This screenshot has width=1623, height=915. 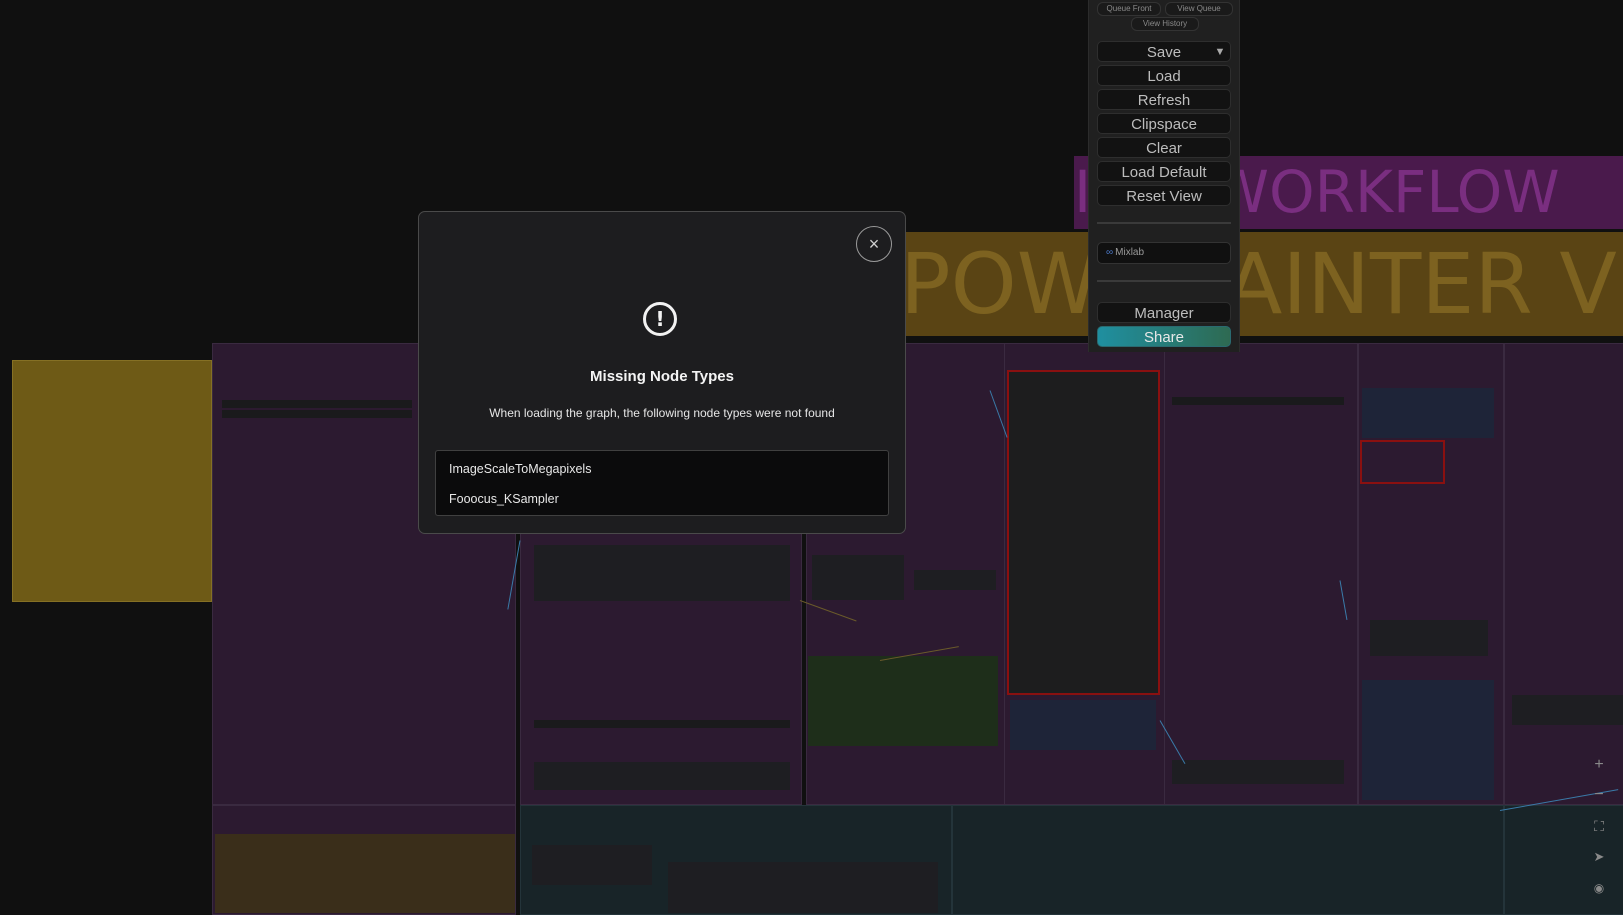 I want to click on selected-image-node, so click(x=1083, y=532).